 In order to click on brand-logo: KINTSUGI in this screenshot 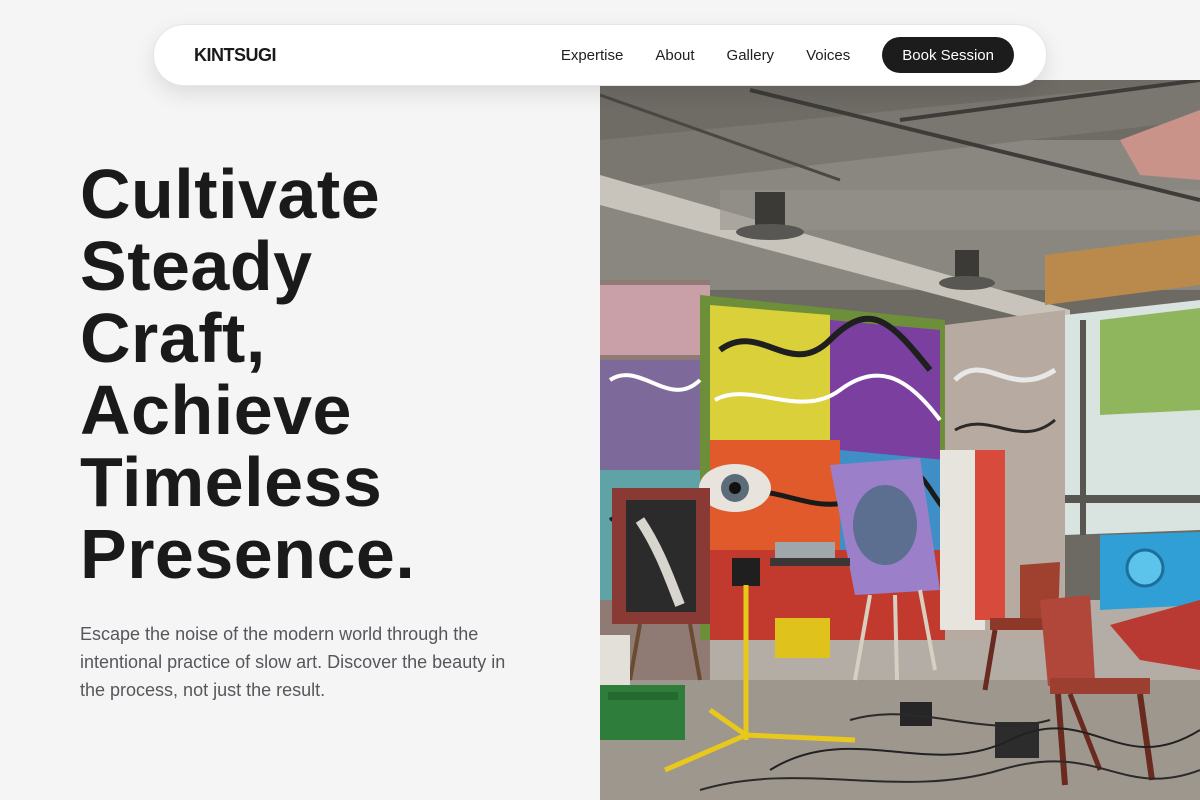, I will do `click(235, 55)`.